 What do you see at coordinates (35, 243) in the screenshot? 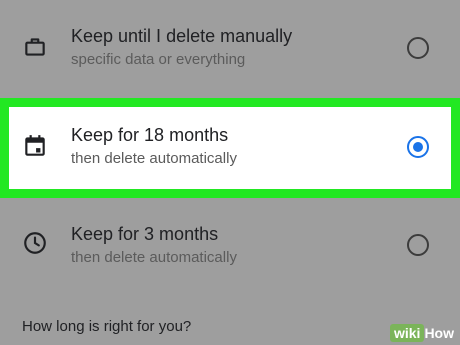
I see `clock-icon` at bounding box center [35, 243].